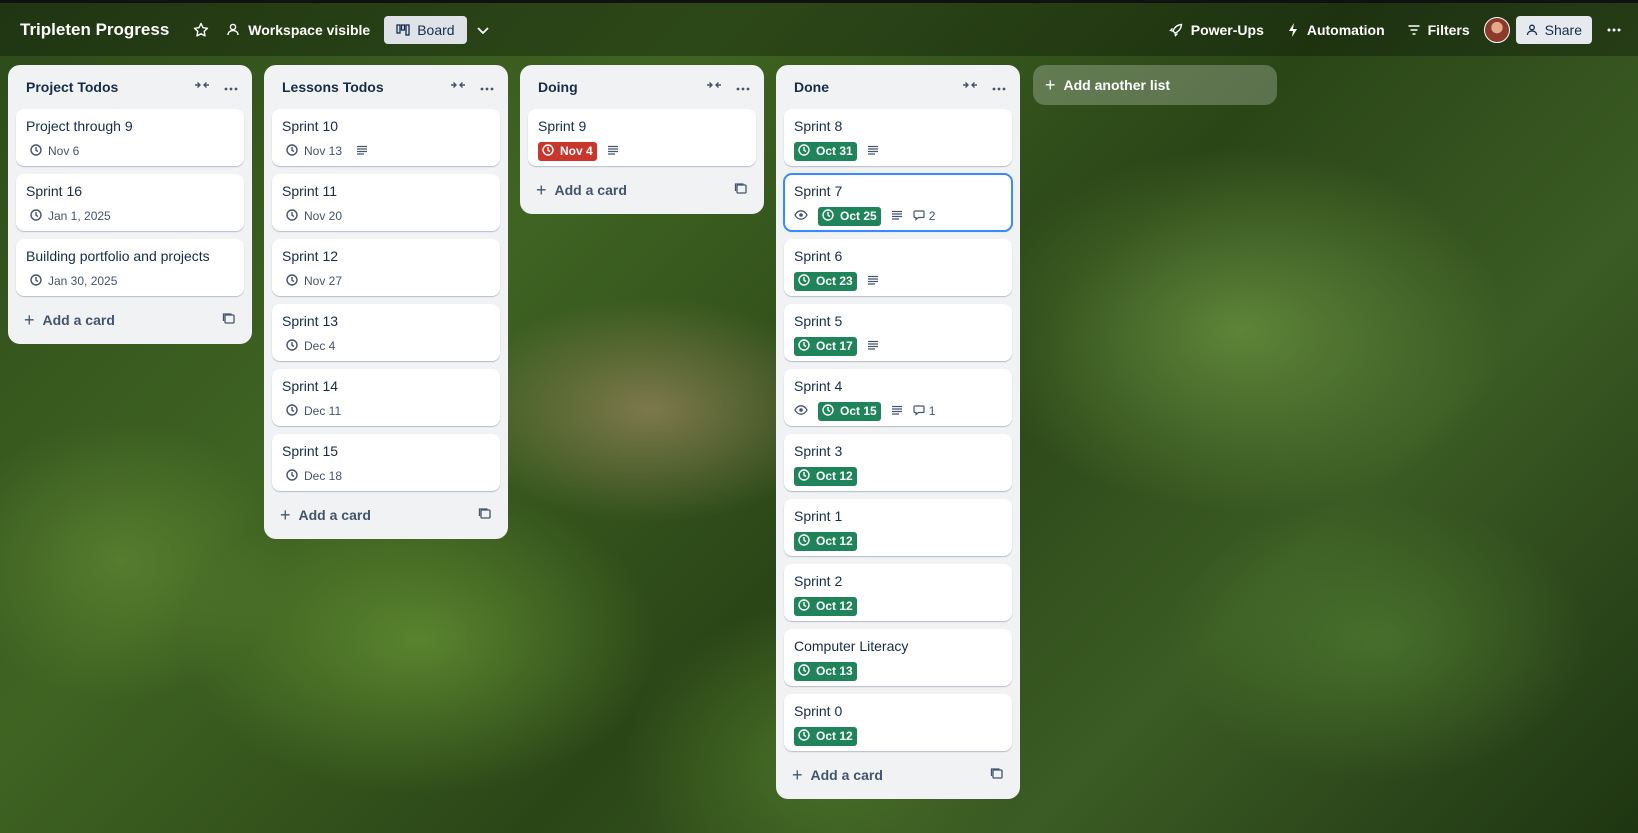 The width and height of the screenshot is (1638, 833). What do you see at coordinates (314, 281) in the screenshot?
I see `due-date-badge: Nov 27` at bounding box center [314, 281].